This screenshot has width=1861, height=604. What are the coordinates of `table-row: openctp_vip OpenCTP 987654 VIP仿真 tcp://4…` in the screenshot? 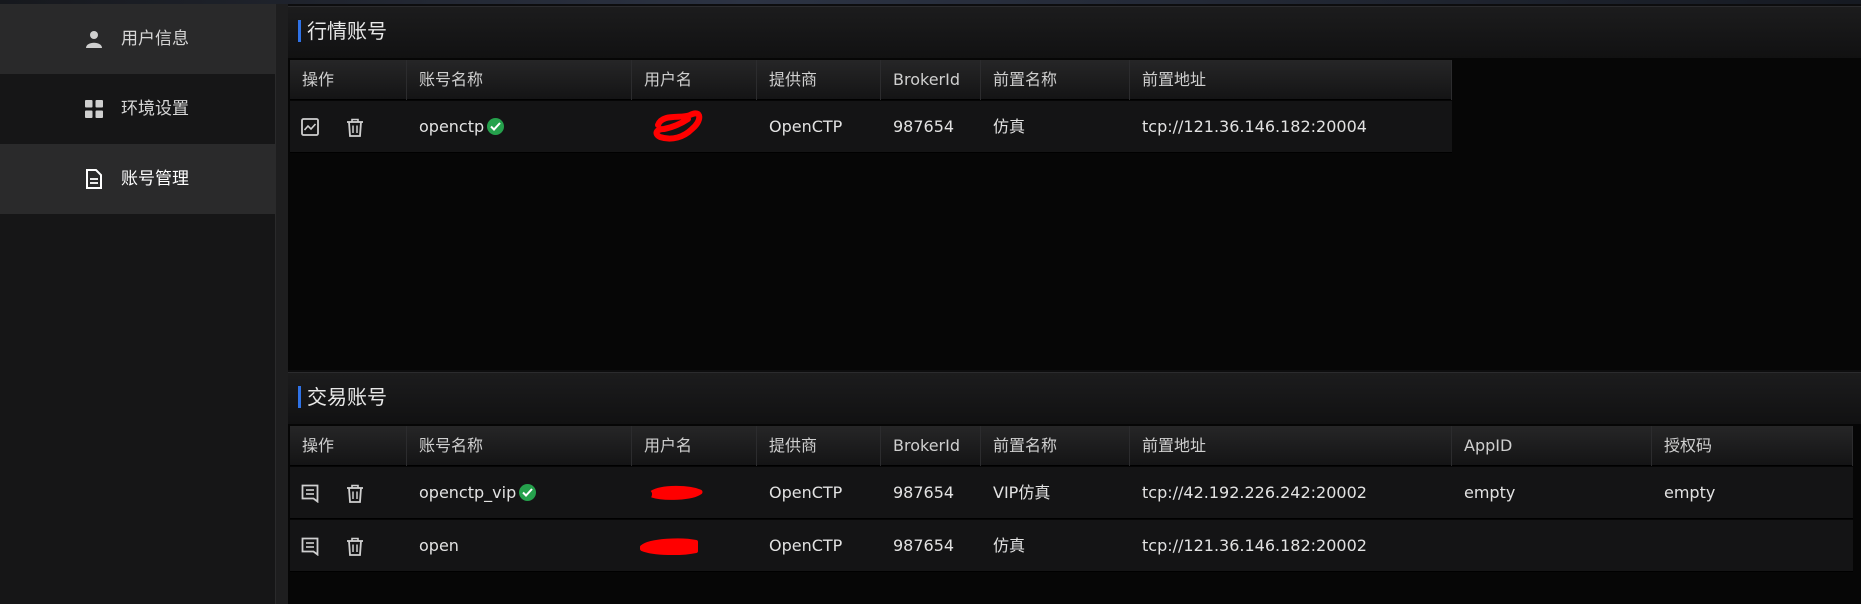 It's located at (1071, 493).